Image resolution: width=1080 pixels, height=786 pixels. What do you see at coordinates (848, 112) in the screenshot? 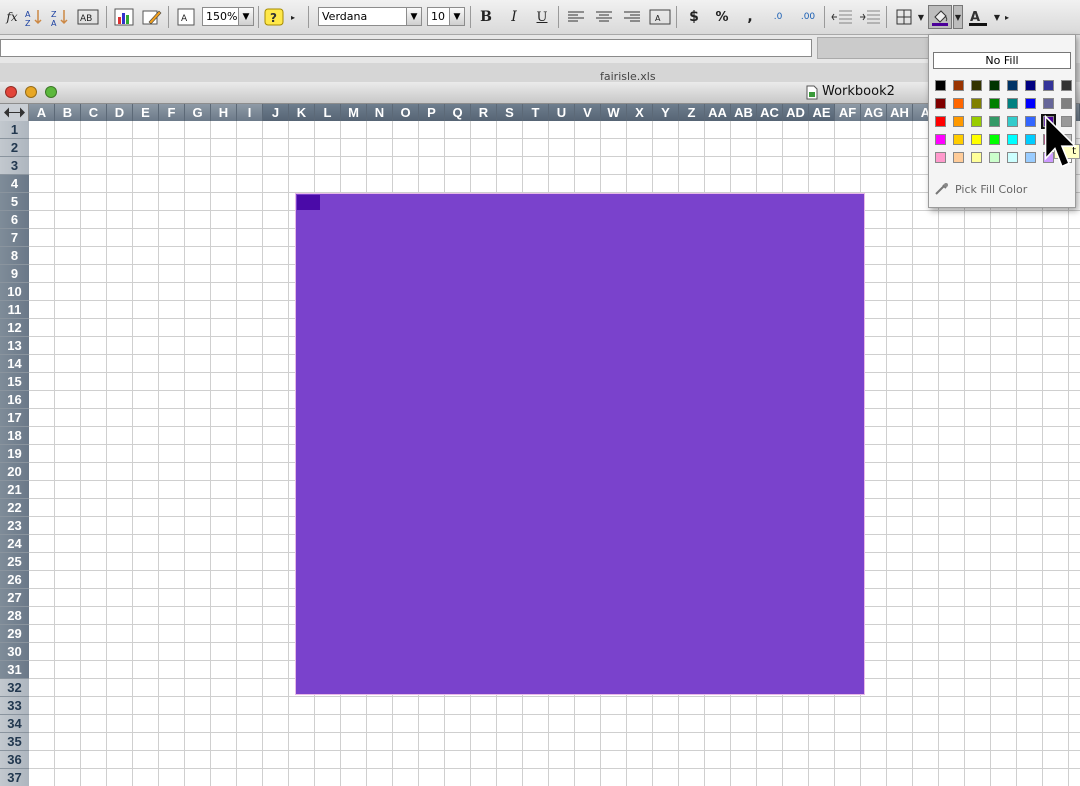
I see `column-header-af: AF` at bounding box center [848, 112].